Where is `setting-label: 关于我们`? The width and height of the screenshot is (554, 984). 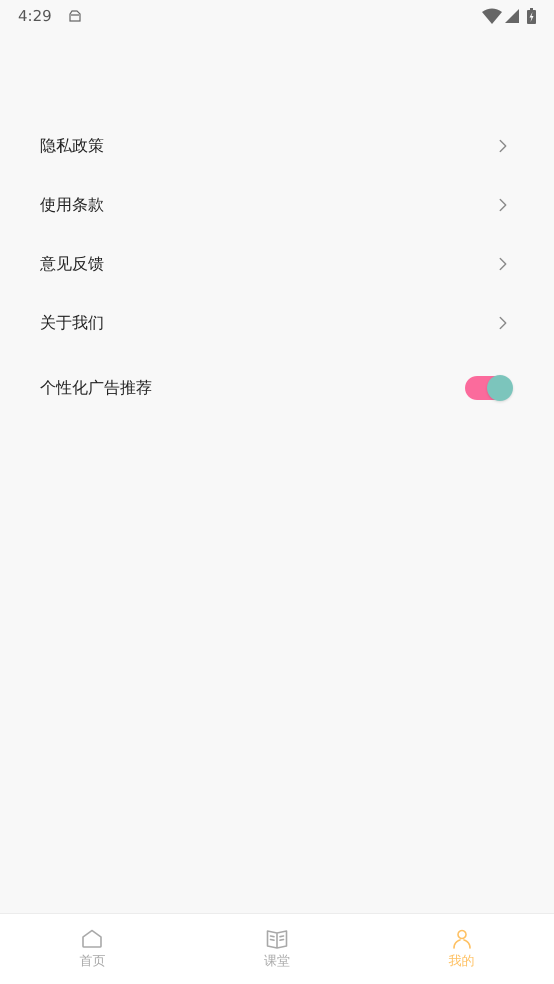 setting-label: 关于我们 is located at coordinates (72, 323).